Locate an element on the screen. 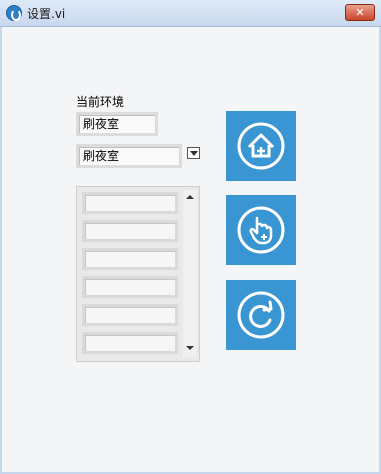  refresh-icon is located at coordinates (261, 315).